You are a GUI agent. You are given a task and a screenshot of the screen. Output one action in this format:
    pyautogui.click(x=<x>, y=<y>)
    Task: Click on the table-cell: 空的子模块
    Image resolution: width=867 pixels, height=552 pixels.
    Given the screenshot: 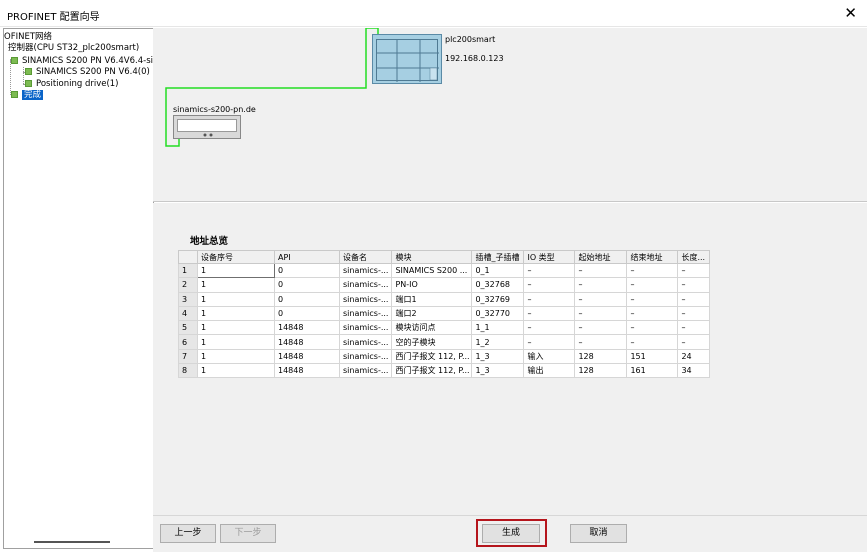 What is the action you would take?
    pyautogui.click(x=432, y=342)
    